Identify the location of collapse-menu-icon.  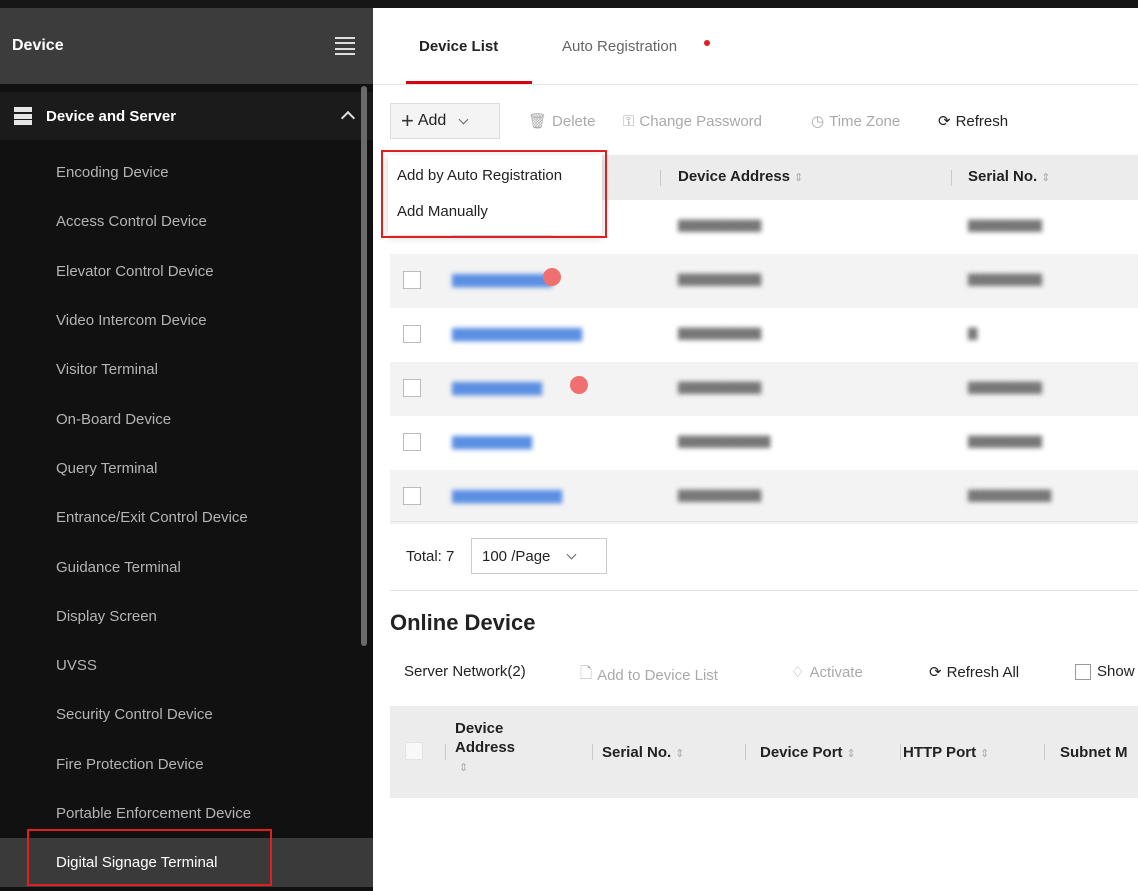
(345, 46).